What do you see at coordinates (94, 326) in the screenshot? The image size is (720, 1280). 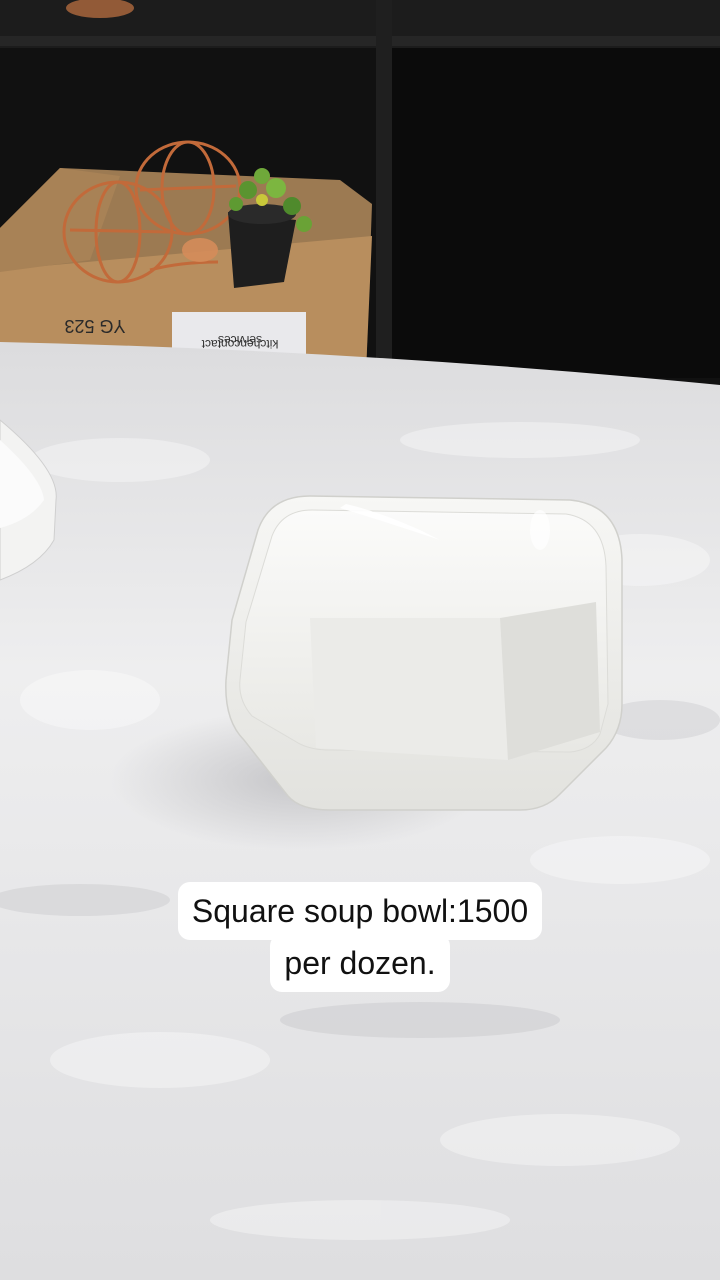 I see `box-code: YG 523` at bounding box center [94, 326].